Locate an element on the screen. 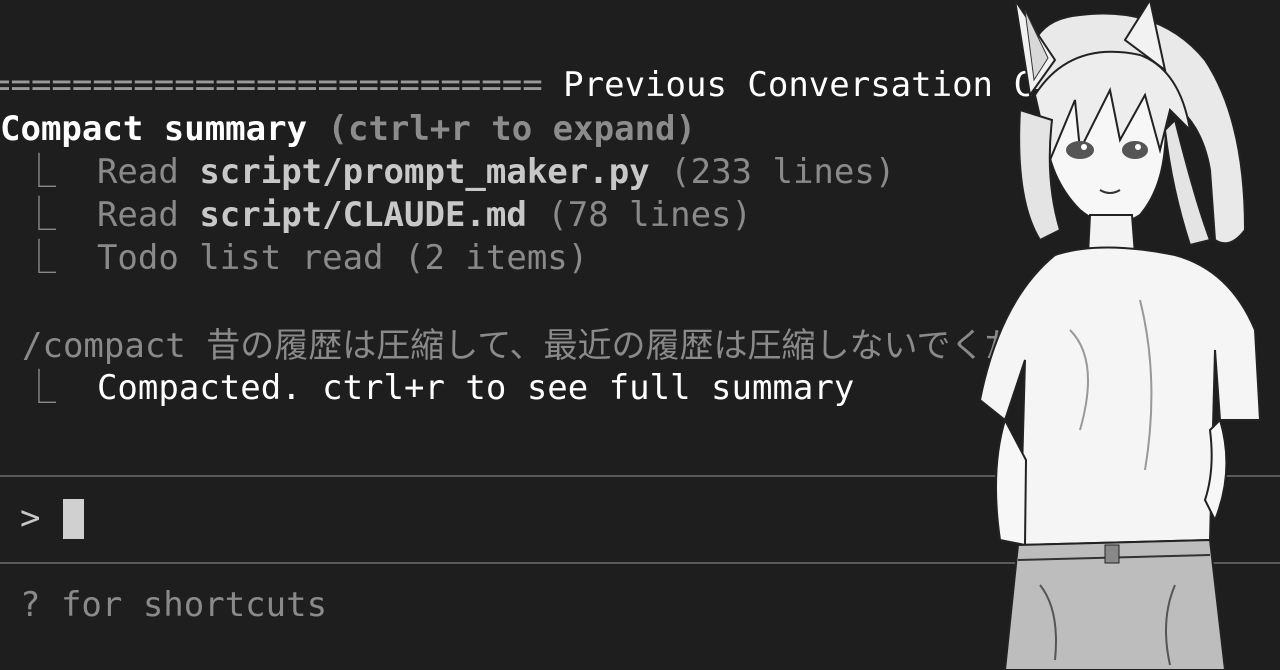 This screenshot has width=1280, height=670. item-meta: (233 lines) is located at coordinates (772, 172).